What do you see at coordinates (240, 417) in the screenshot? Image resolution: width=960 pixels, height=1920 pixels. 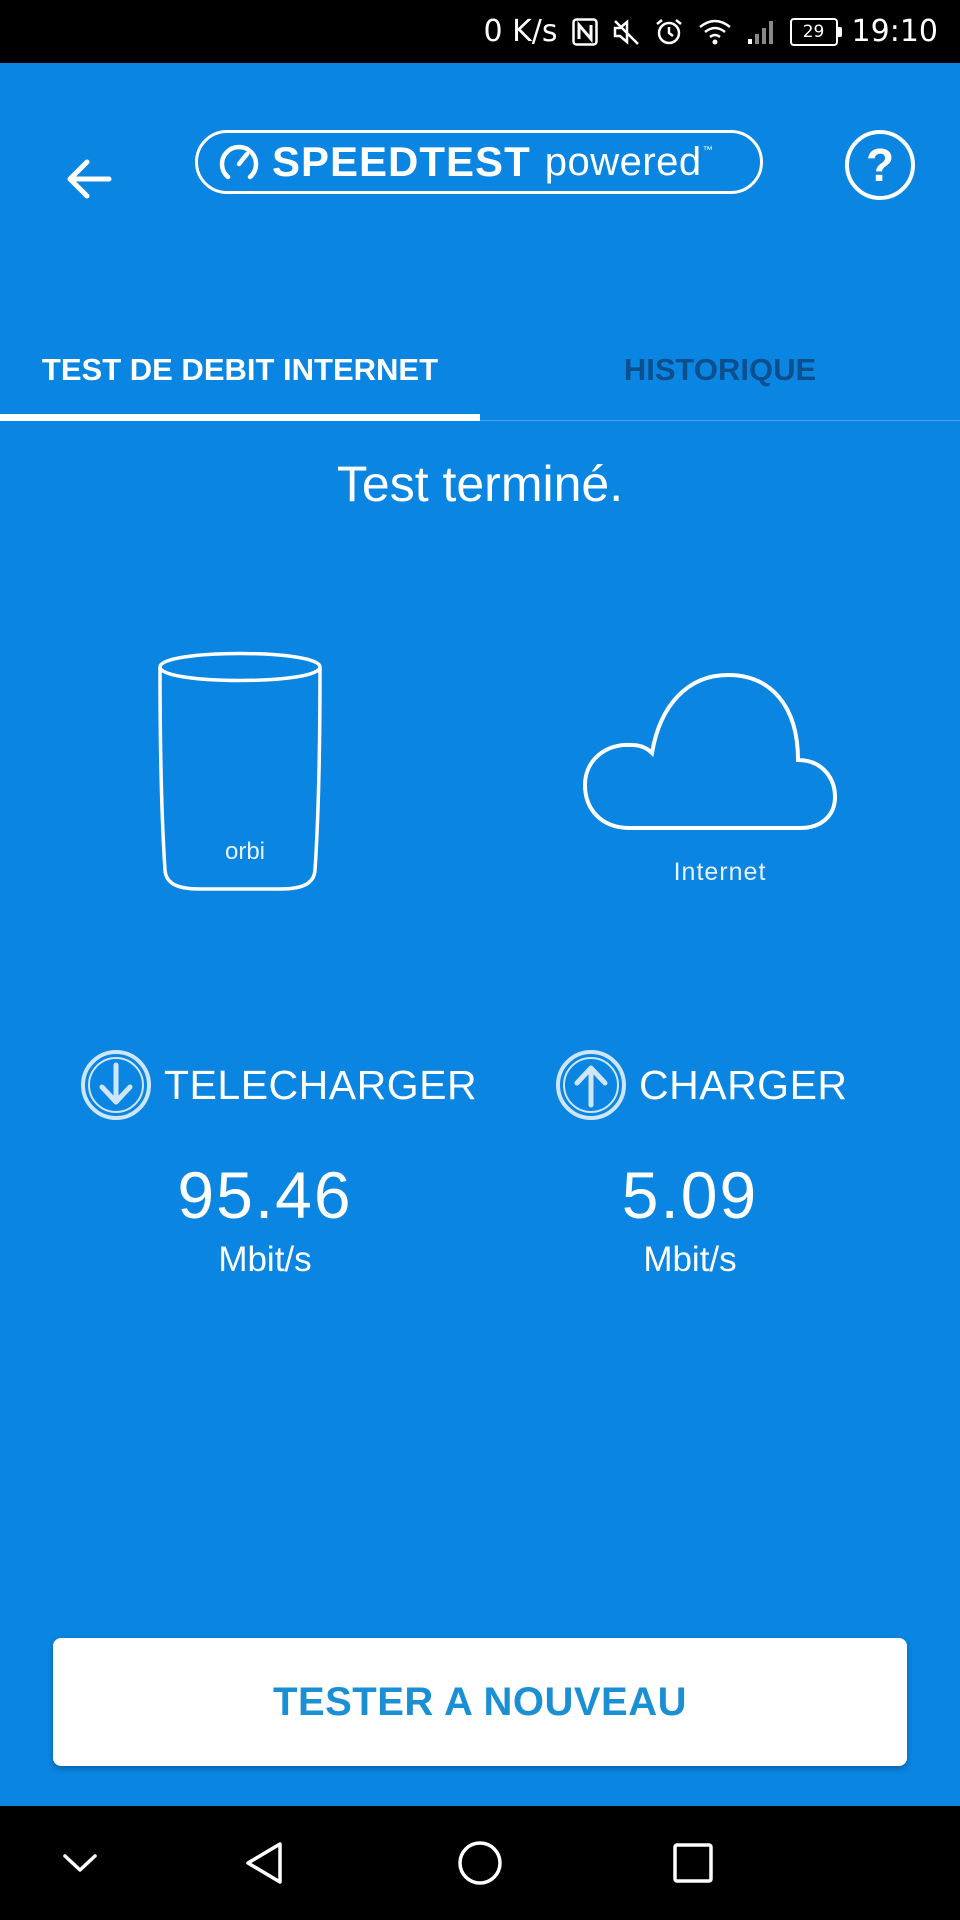 I see `tab-selected-indicator` at bounding box center [240, 417].